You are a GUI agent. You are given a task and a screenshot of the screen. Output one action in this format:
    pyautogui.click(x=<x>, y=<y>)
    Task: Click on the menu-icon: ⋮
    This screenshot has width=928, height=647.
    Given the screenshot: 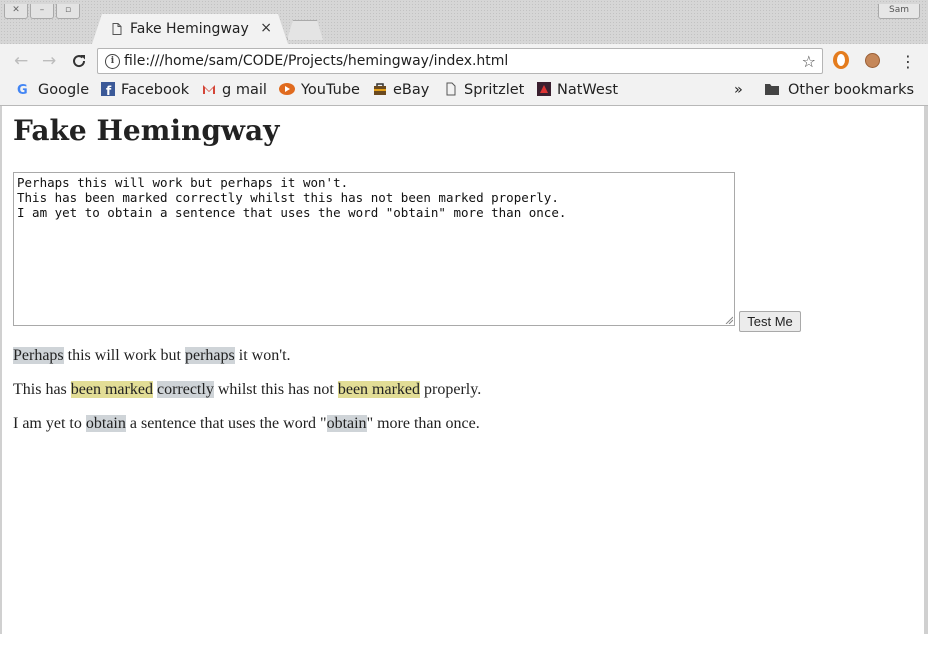 What is the action you would take?
    pyautogui.click(x=908, y=61)
    